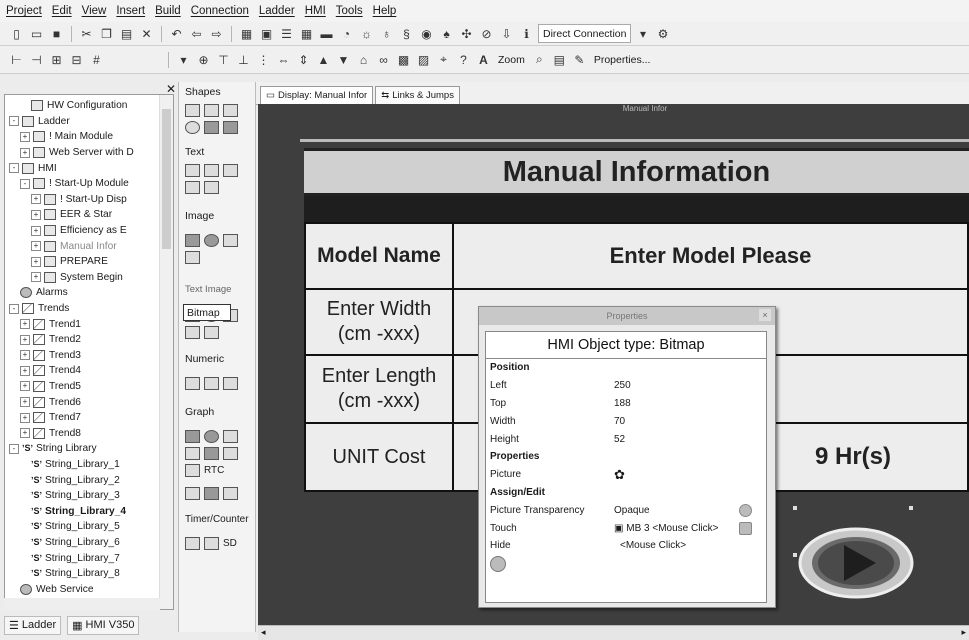 The width and height of the screenshot is (969, 640). What do you see at coordinates (263, 632) in the screenshot?
I see `scroll-left-icon: ◂` at bounding box center [263, 632].